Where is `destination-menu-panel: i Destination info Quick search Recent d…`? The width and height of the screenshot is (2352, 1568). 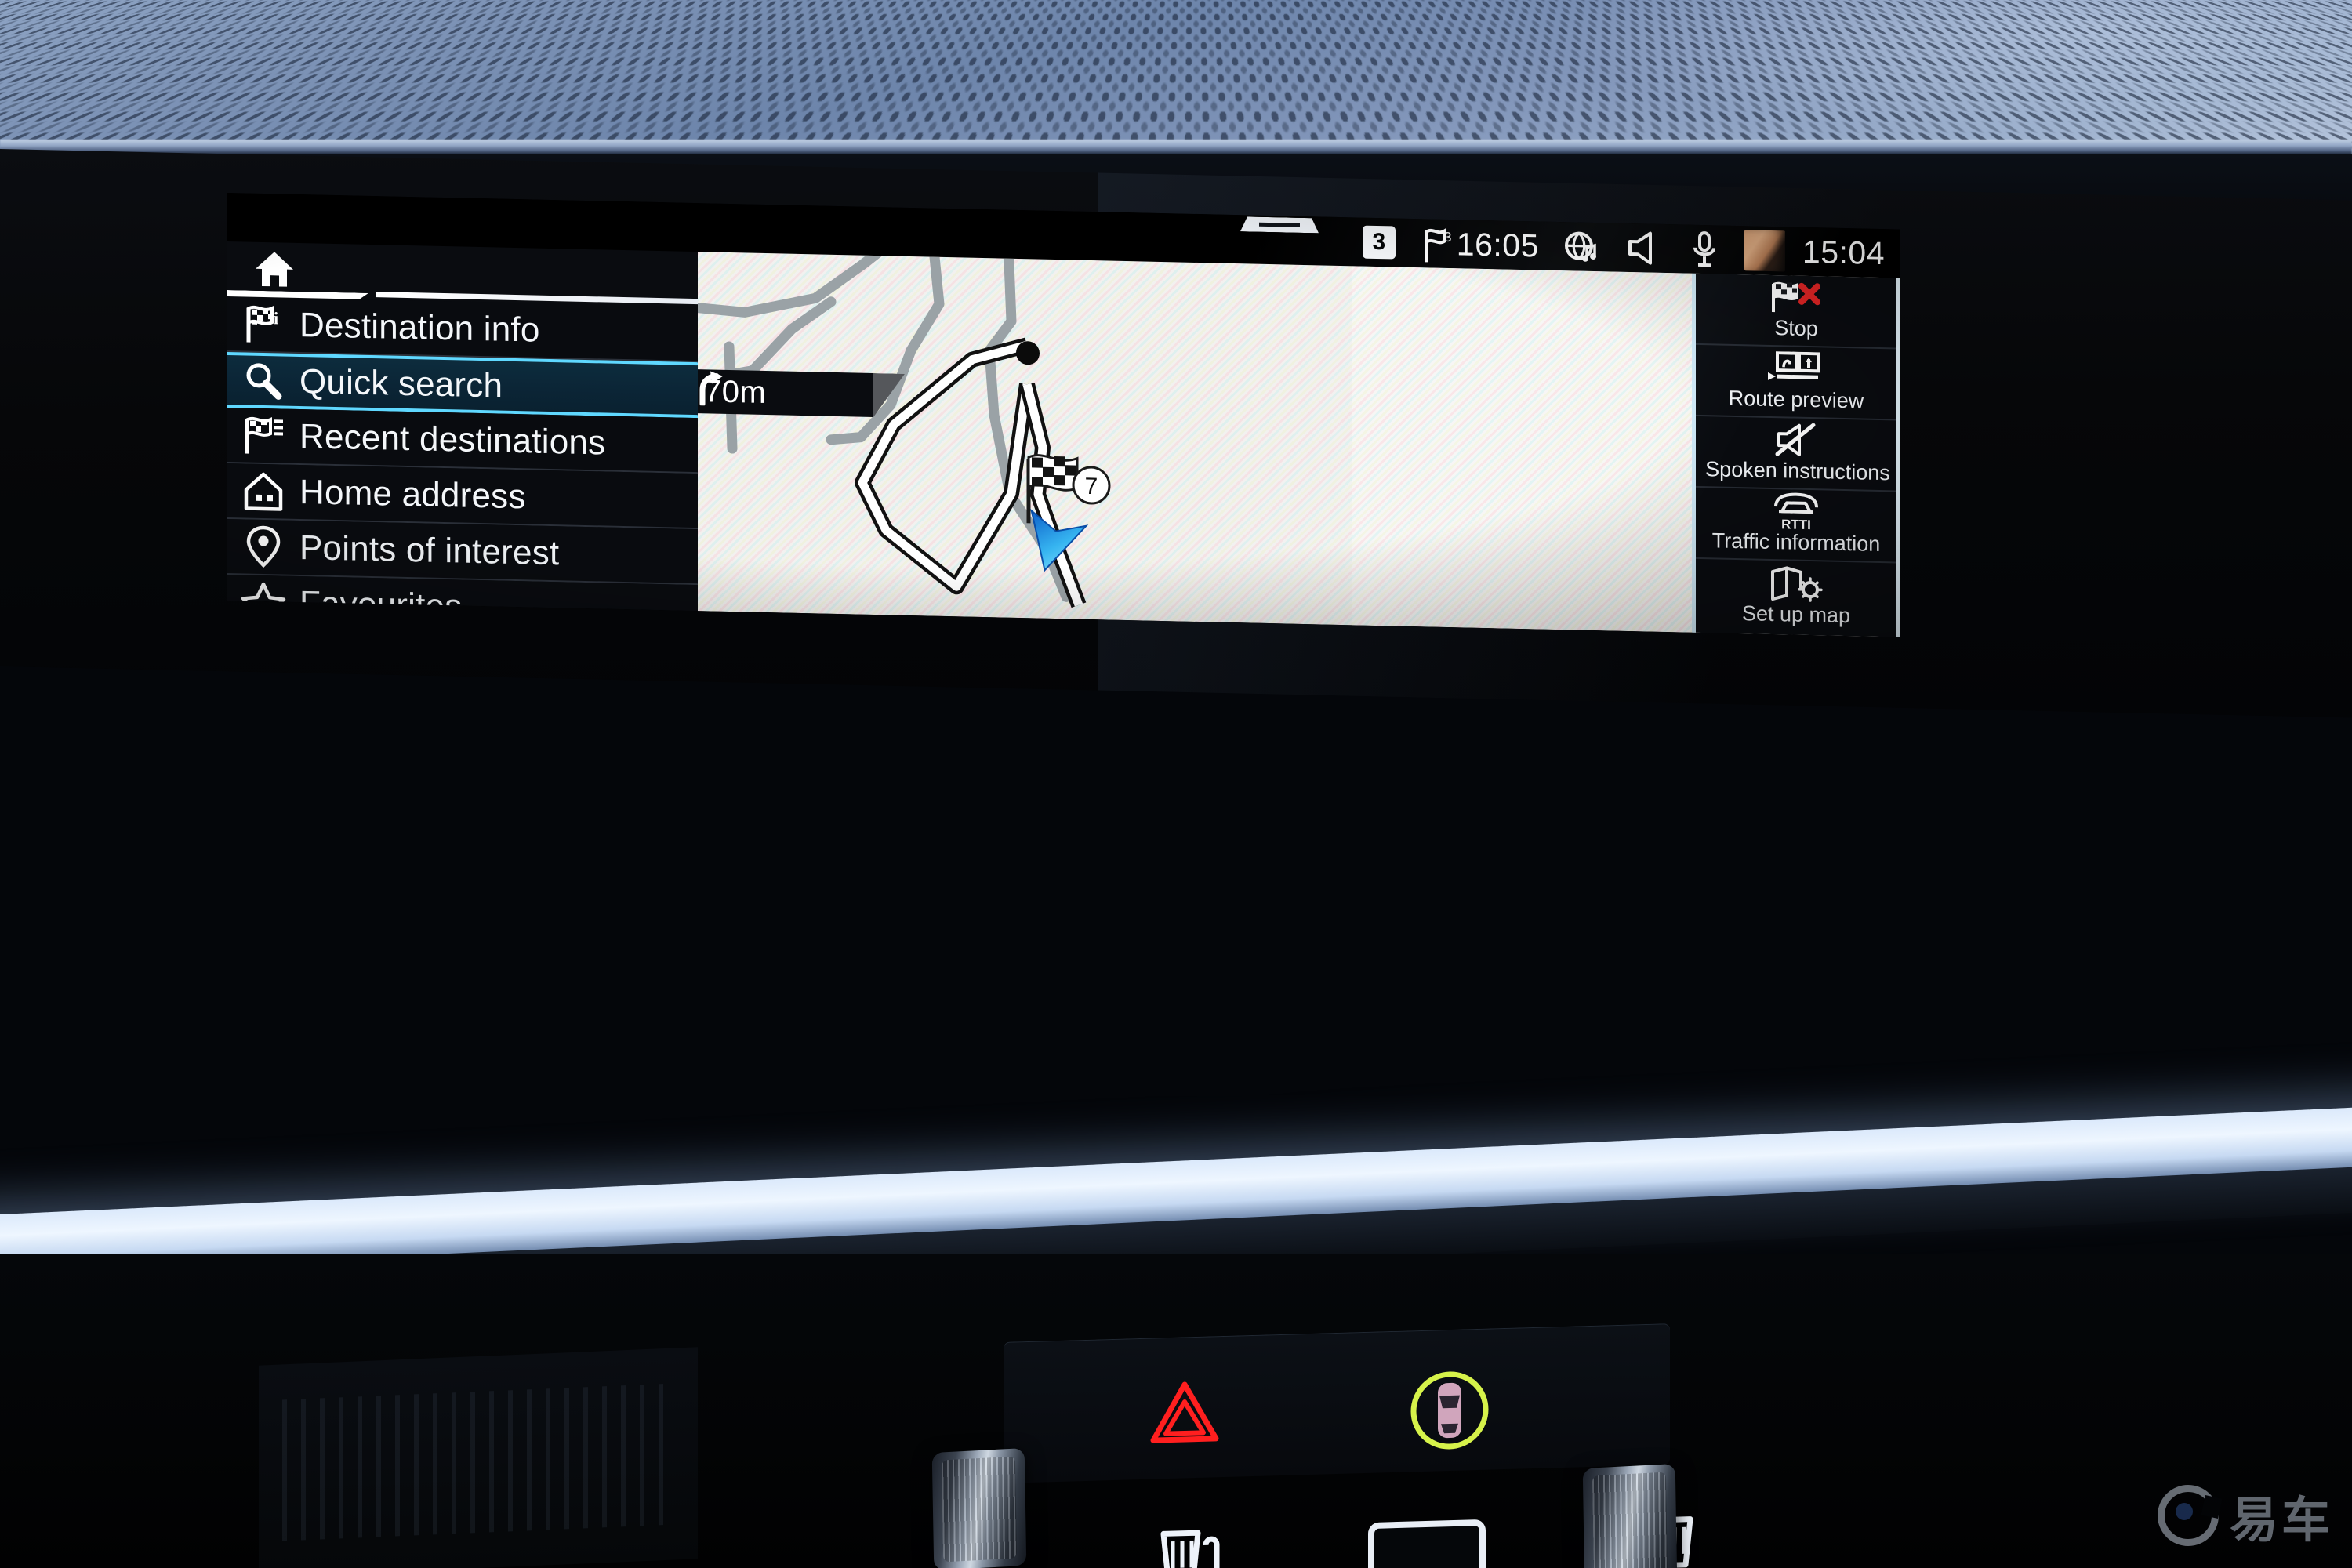 destination-menu-panel: i Destination info Quick search Recent d… is located at coordinates (462, 439).